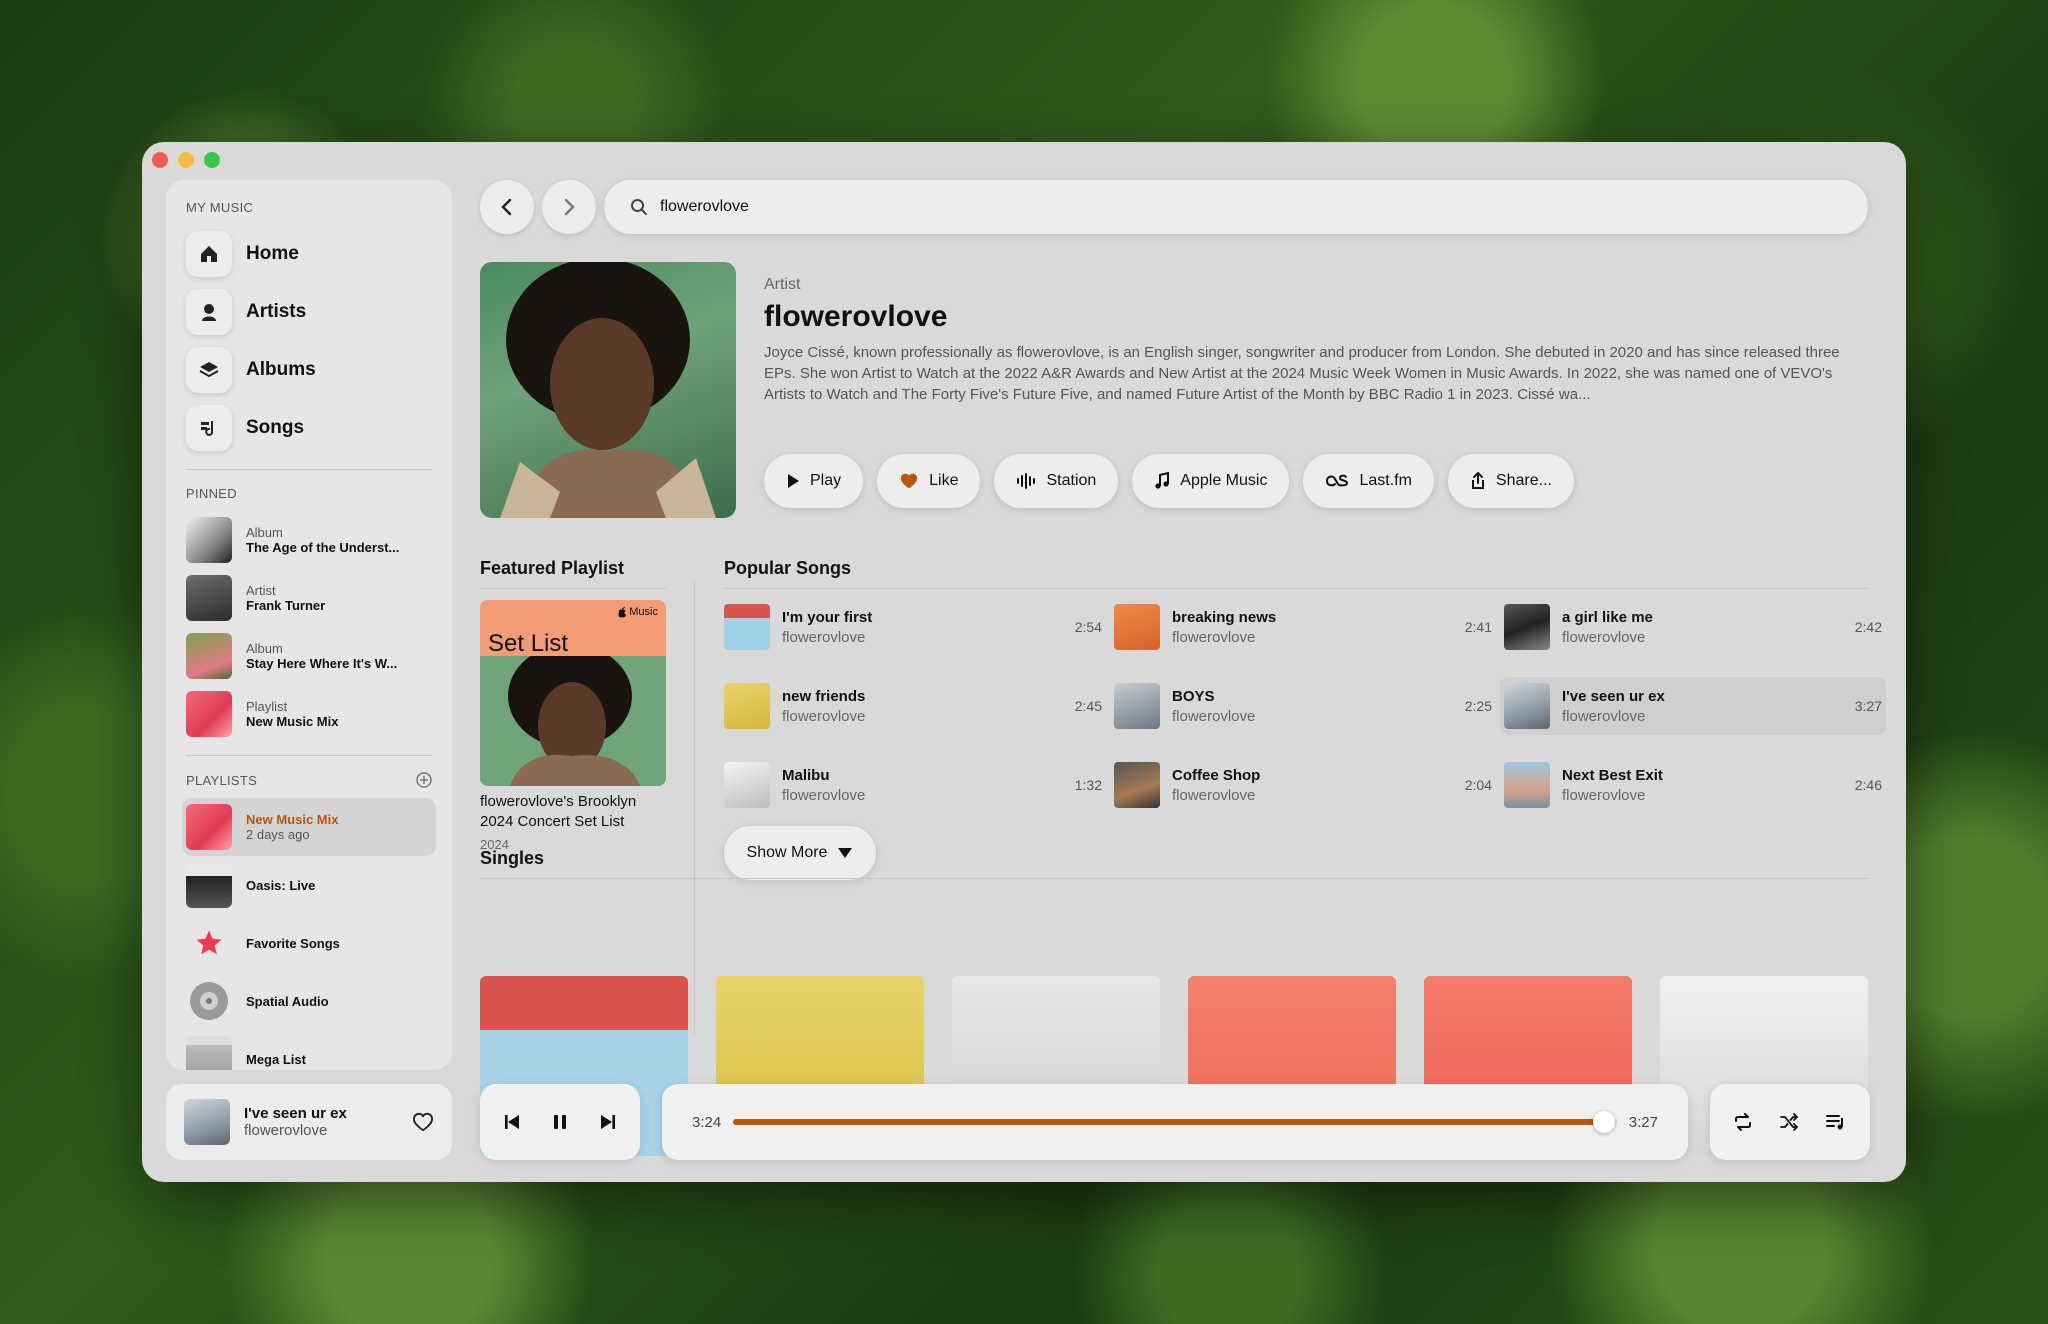  Describe the element at coordinates (1303, 785) in the screenshot. I see `song-row: Coffee Shop flowerovlove 2:04` at that location.